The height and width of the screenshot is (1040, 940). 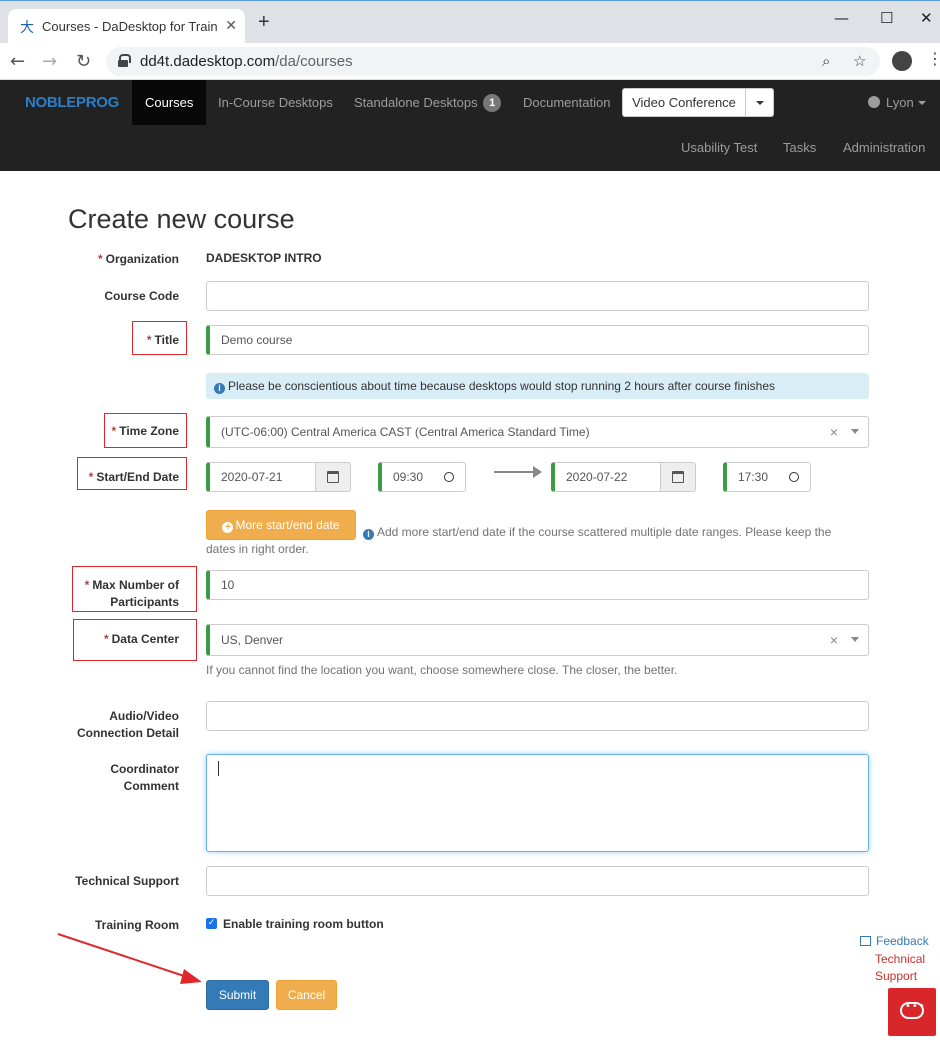 I want to click on window-close-icon: ✕, so click(x=926, y=18).